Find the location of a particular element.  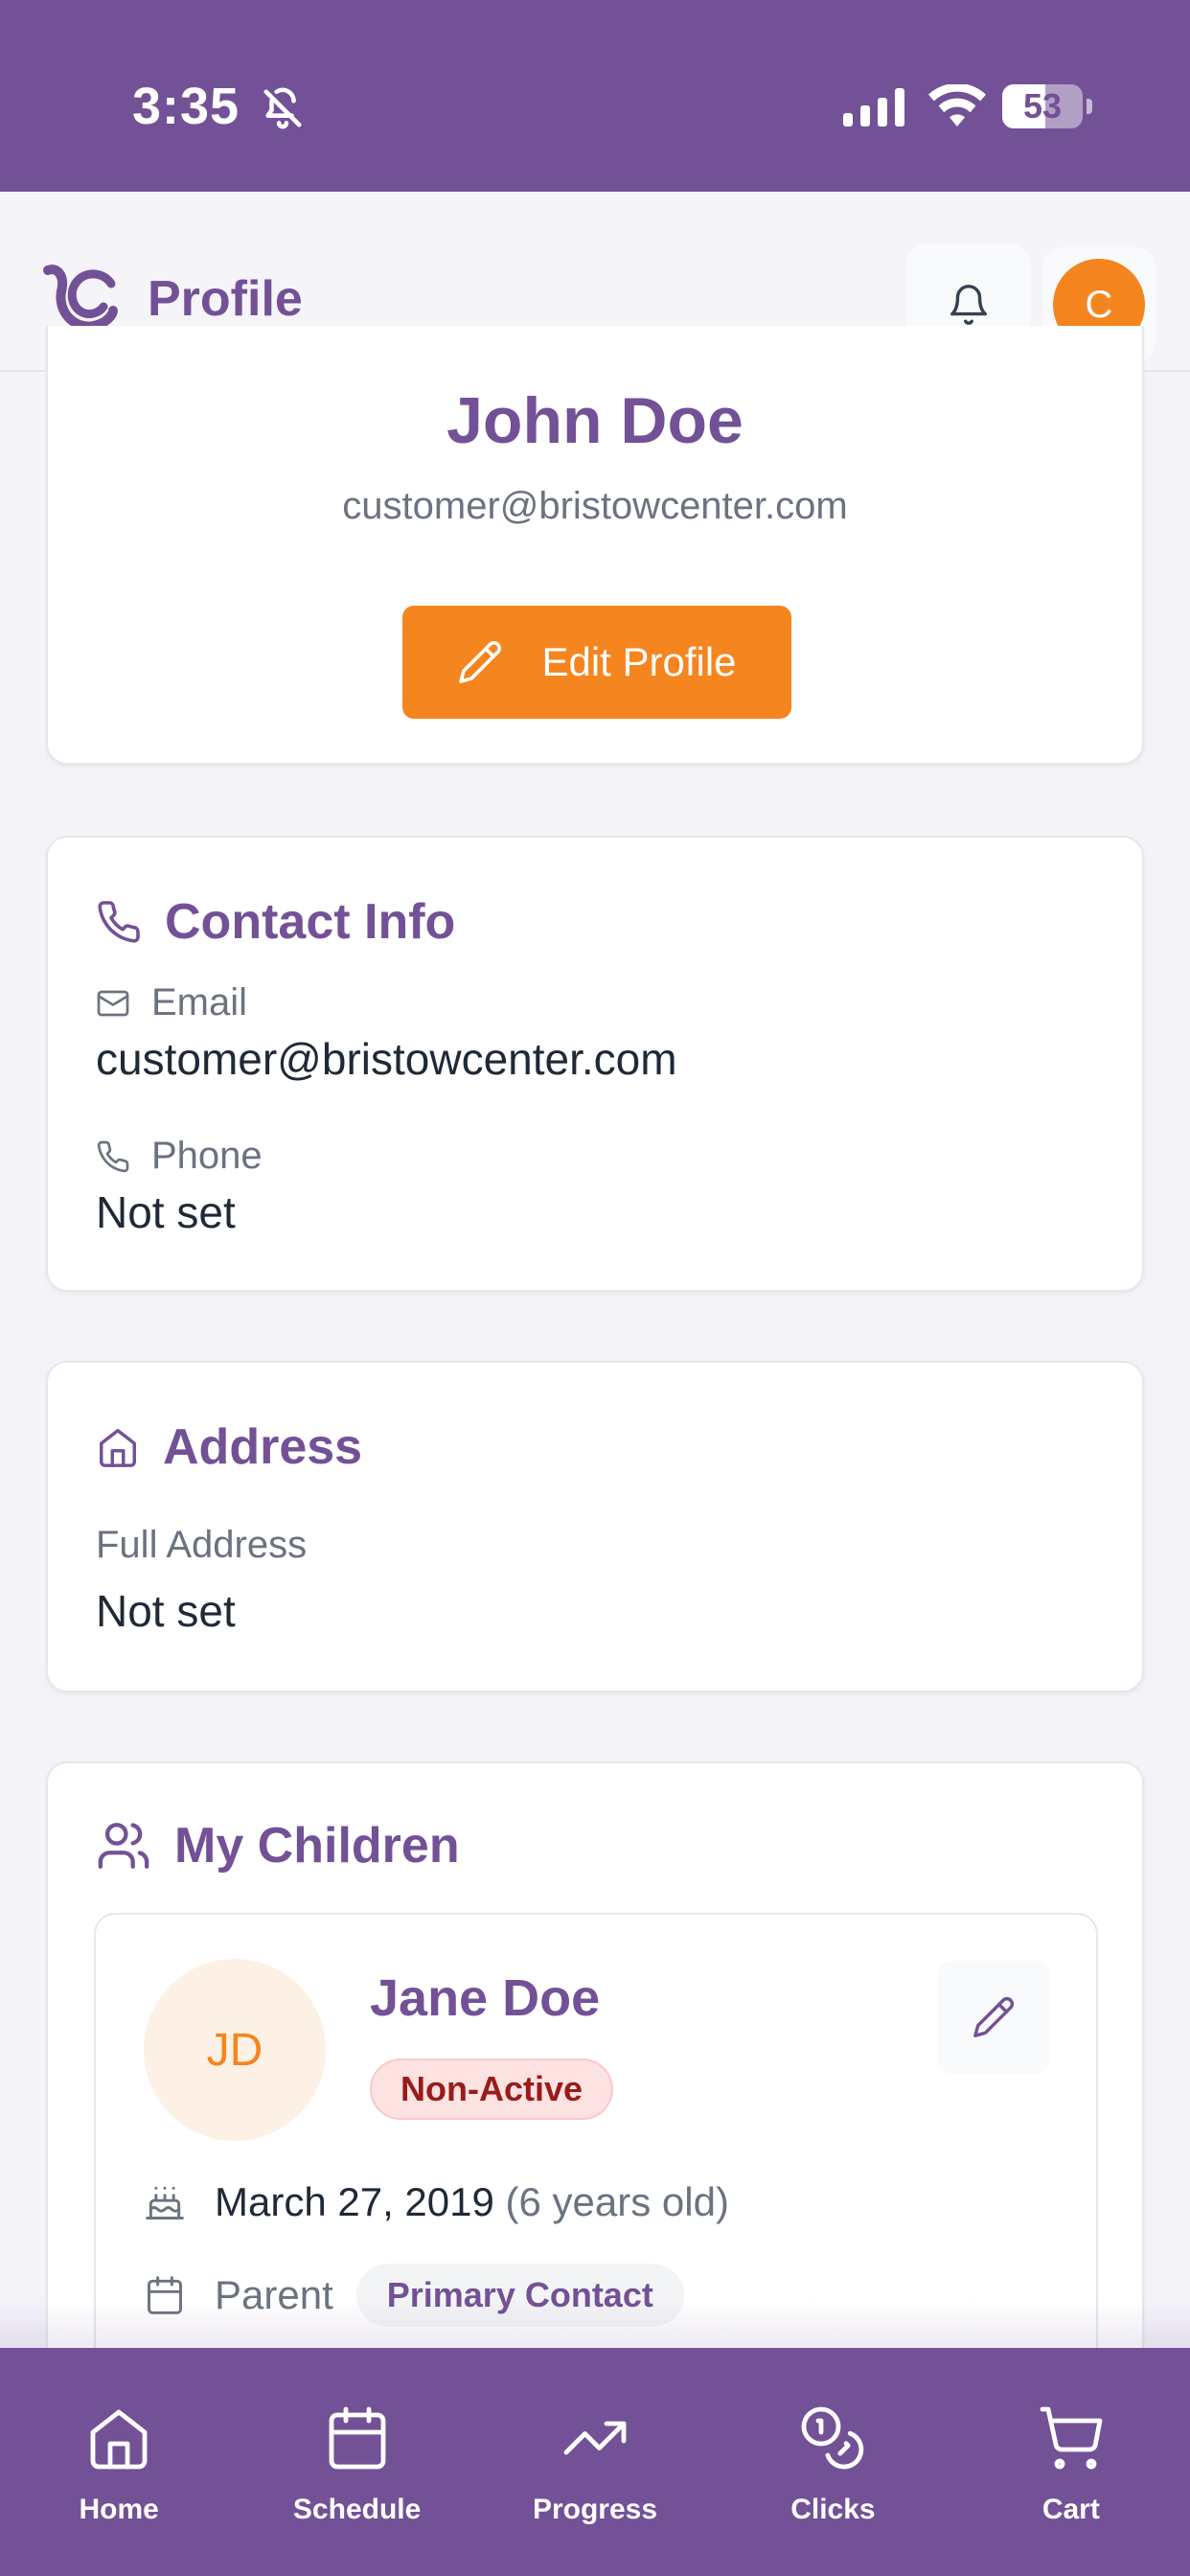

trending-up-icon is located at coordinates (595, 2438).